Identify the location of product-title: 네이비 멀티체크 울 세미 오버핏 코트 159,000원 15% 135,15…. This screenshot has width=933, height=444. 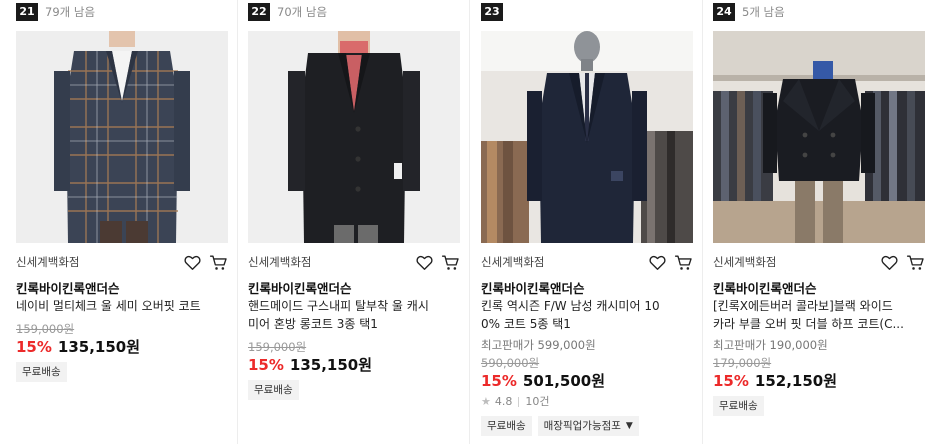
(122, 339).